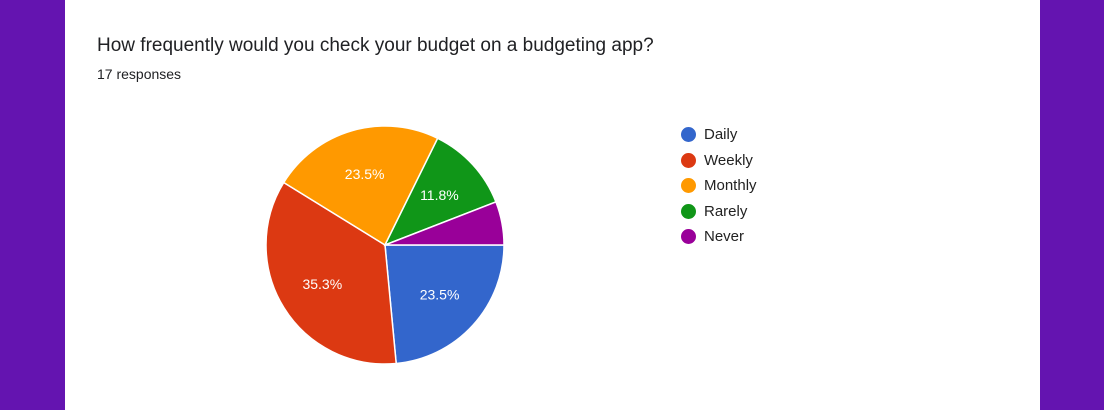 The width and height of the screenshot is (1104, 410). I want to click on pie-label-monthly: 23.5%, so click(365, 174).